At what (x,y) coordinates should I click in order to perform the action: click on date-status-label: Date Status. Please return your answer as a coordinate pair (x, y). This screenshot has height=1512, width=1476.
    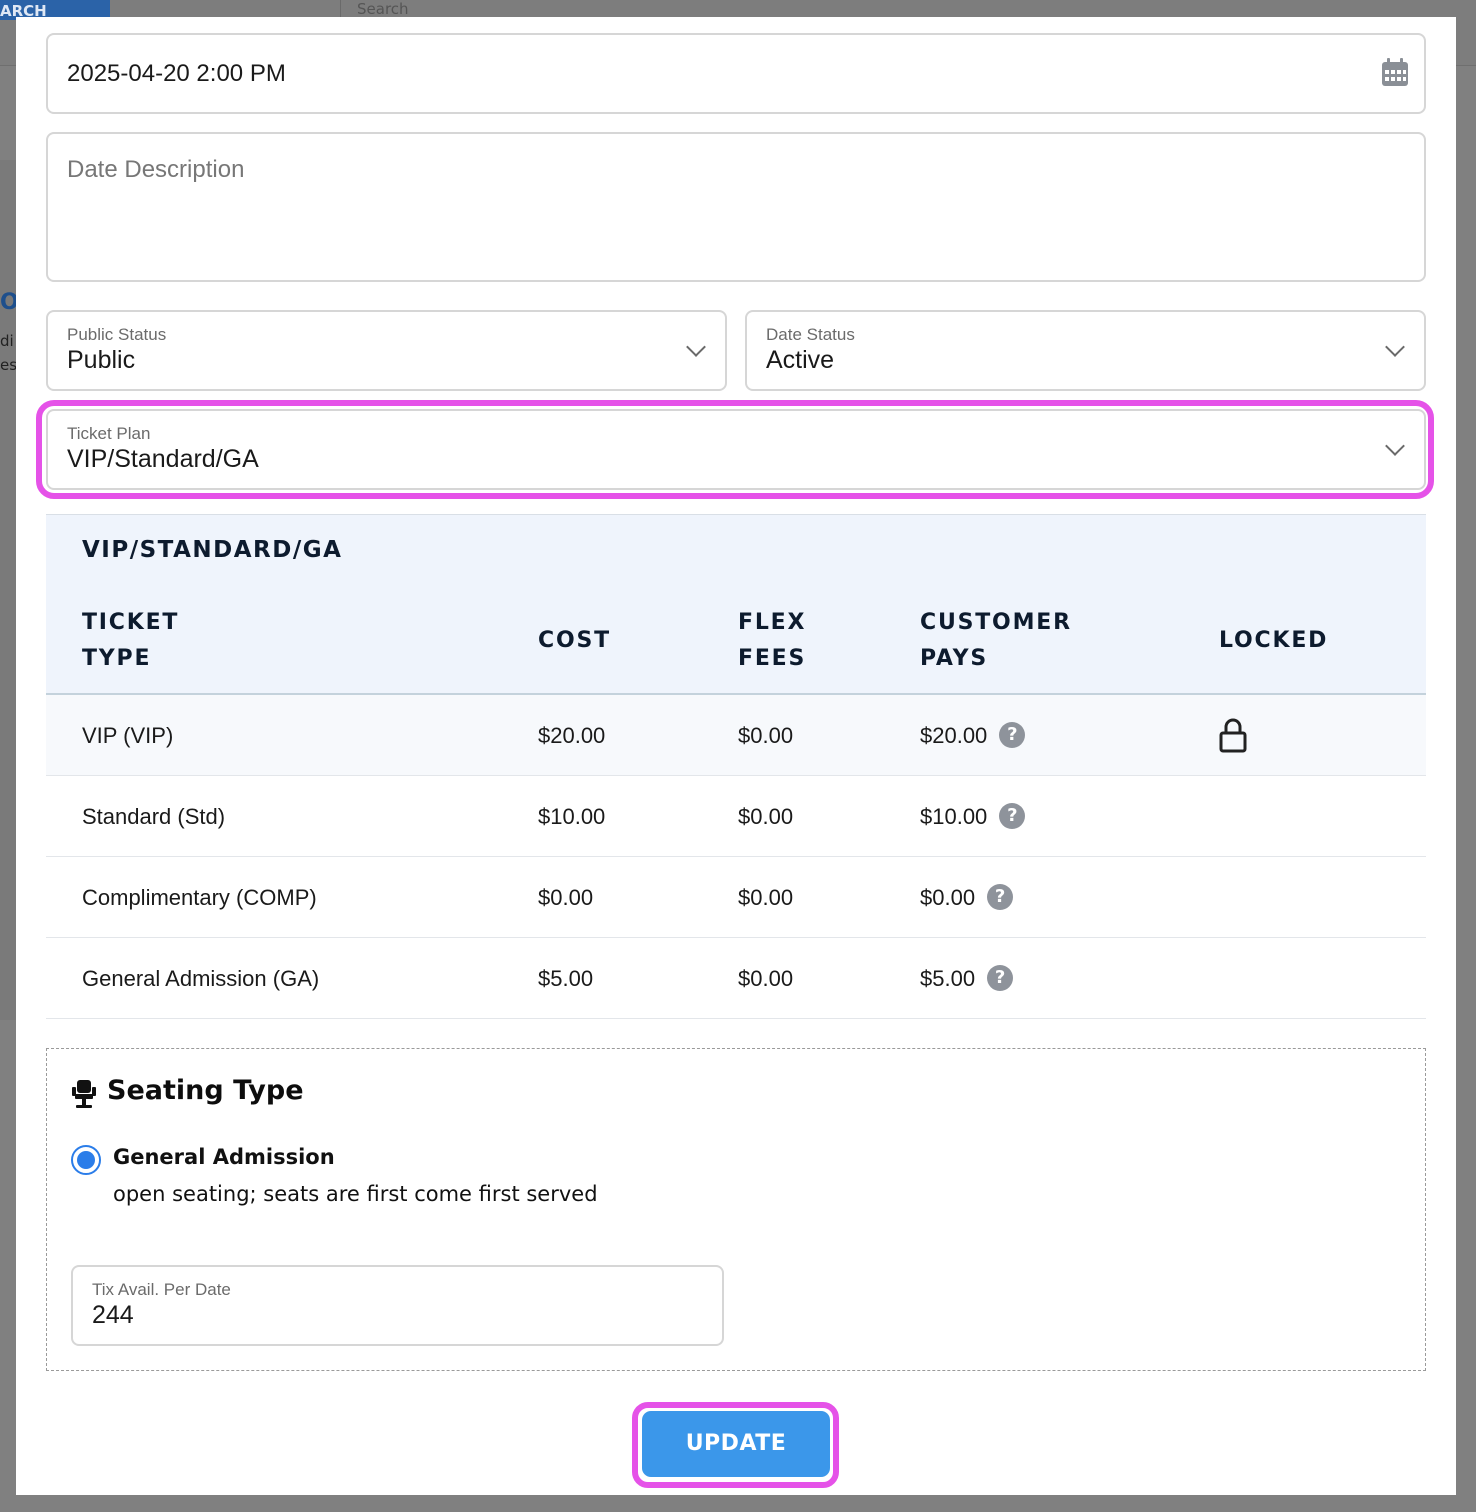
    Looking at the image, I should click on (810, 334).